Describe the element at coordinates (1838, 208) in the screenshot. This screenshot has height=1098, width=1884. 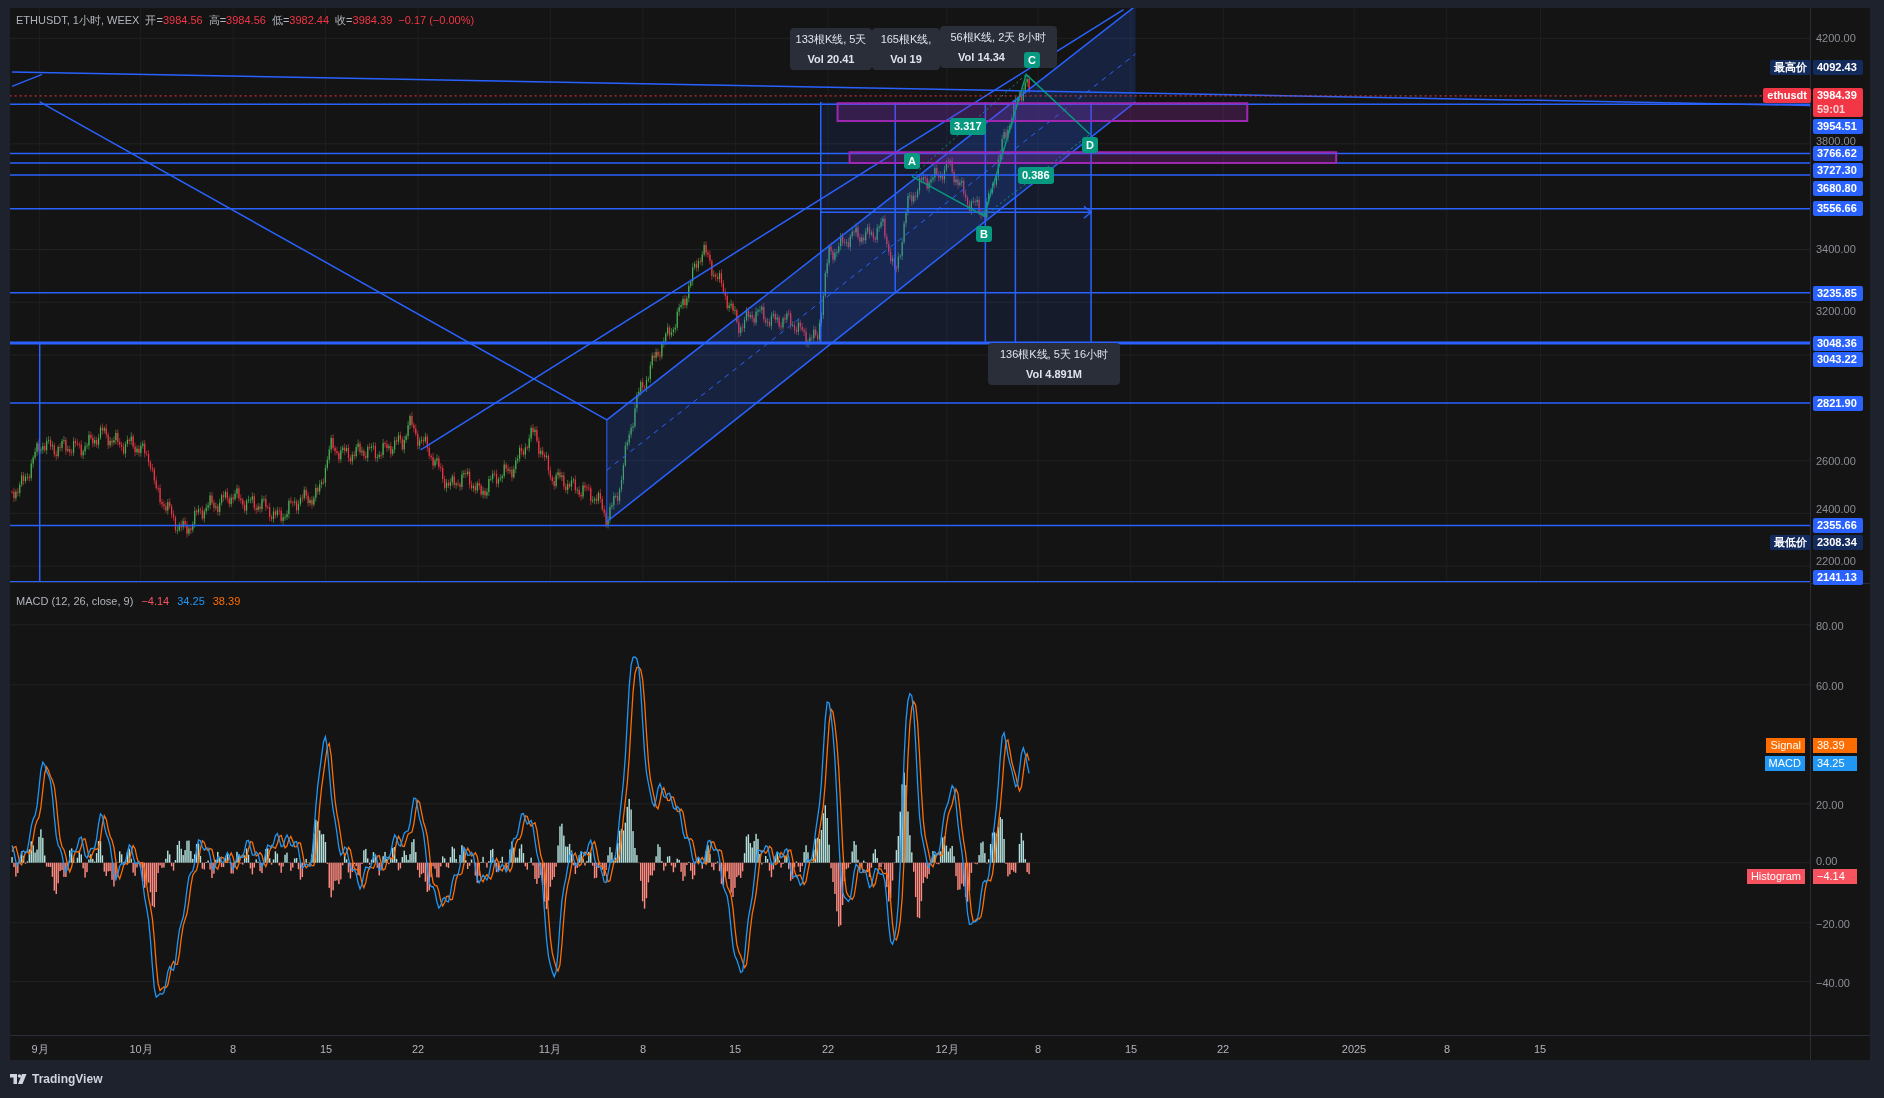
I see `price-label: 3556.66` at that location.